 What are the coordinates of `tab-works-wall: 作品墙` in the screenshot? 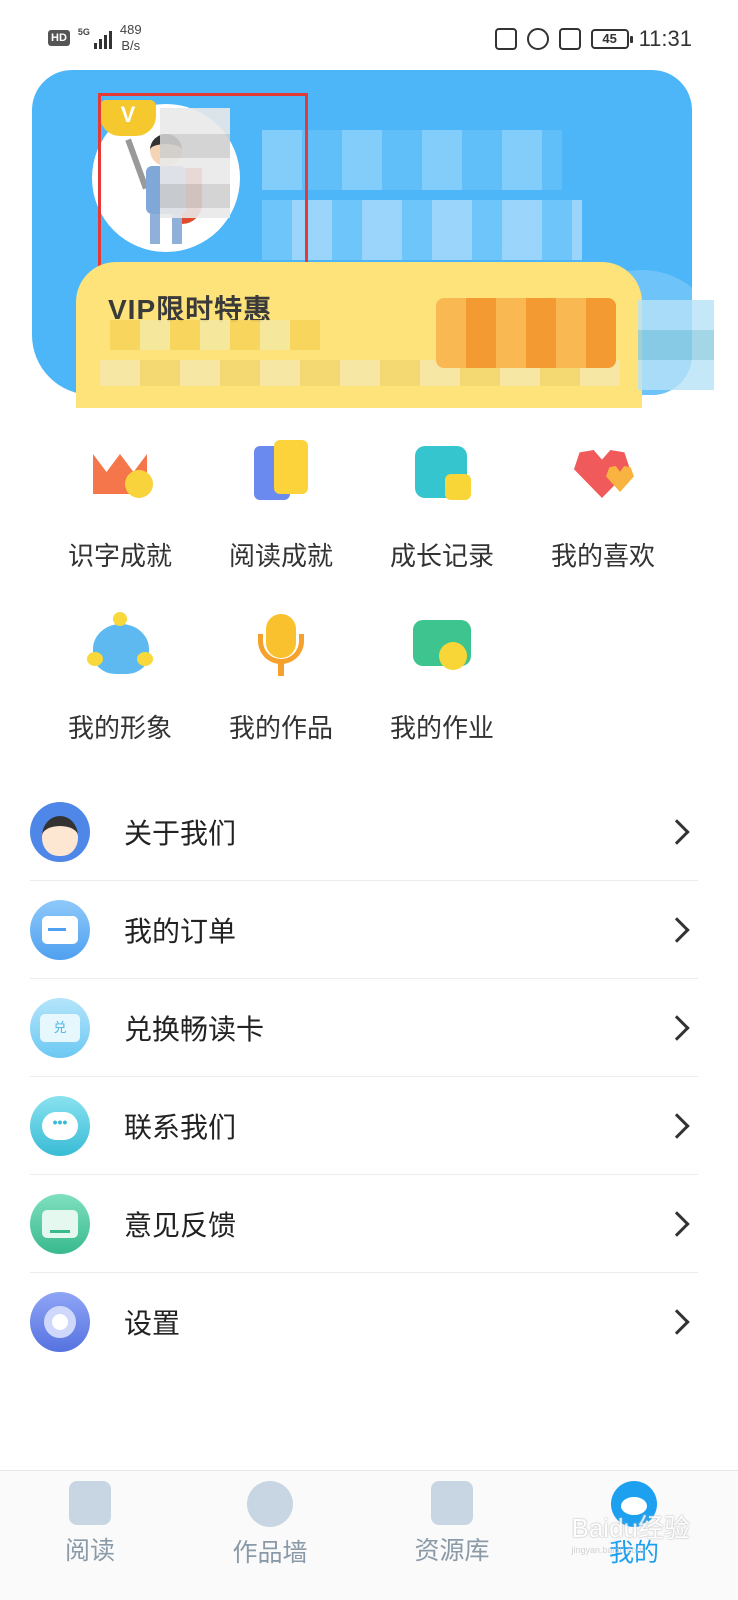 It's located at (270, 1535).